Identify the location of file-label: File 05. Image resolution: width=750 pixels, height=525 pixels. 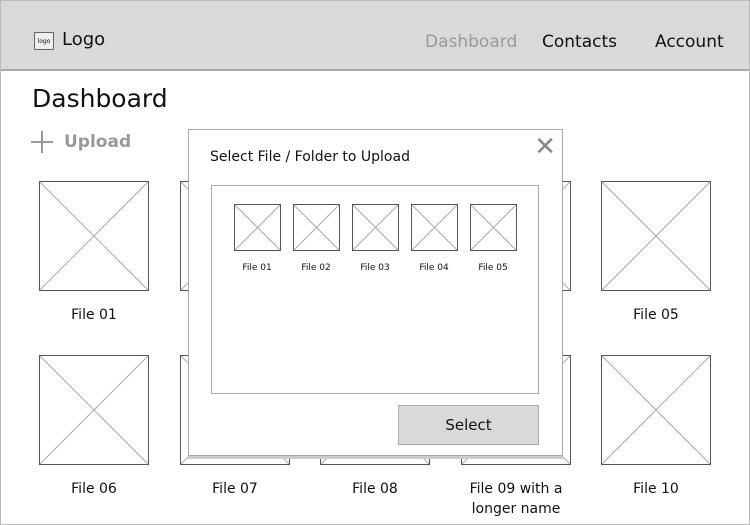
(656, 315).